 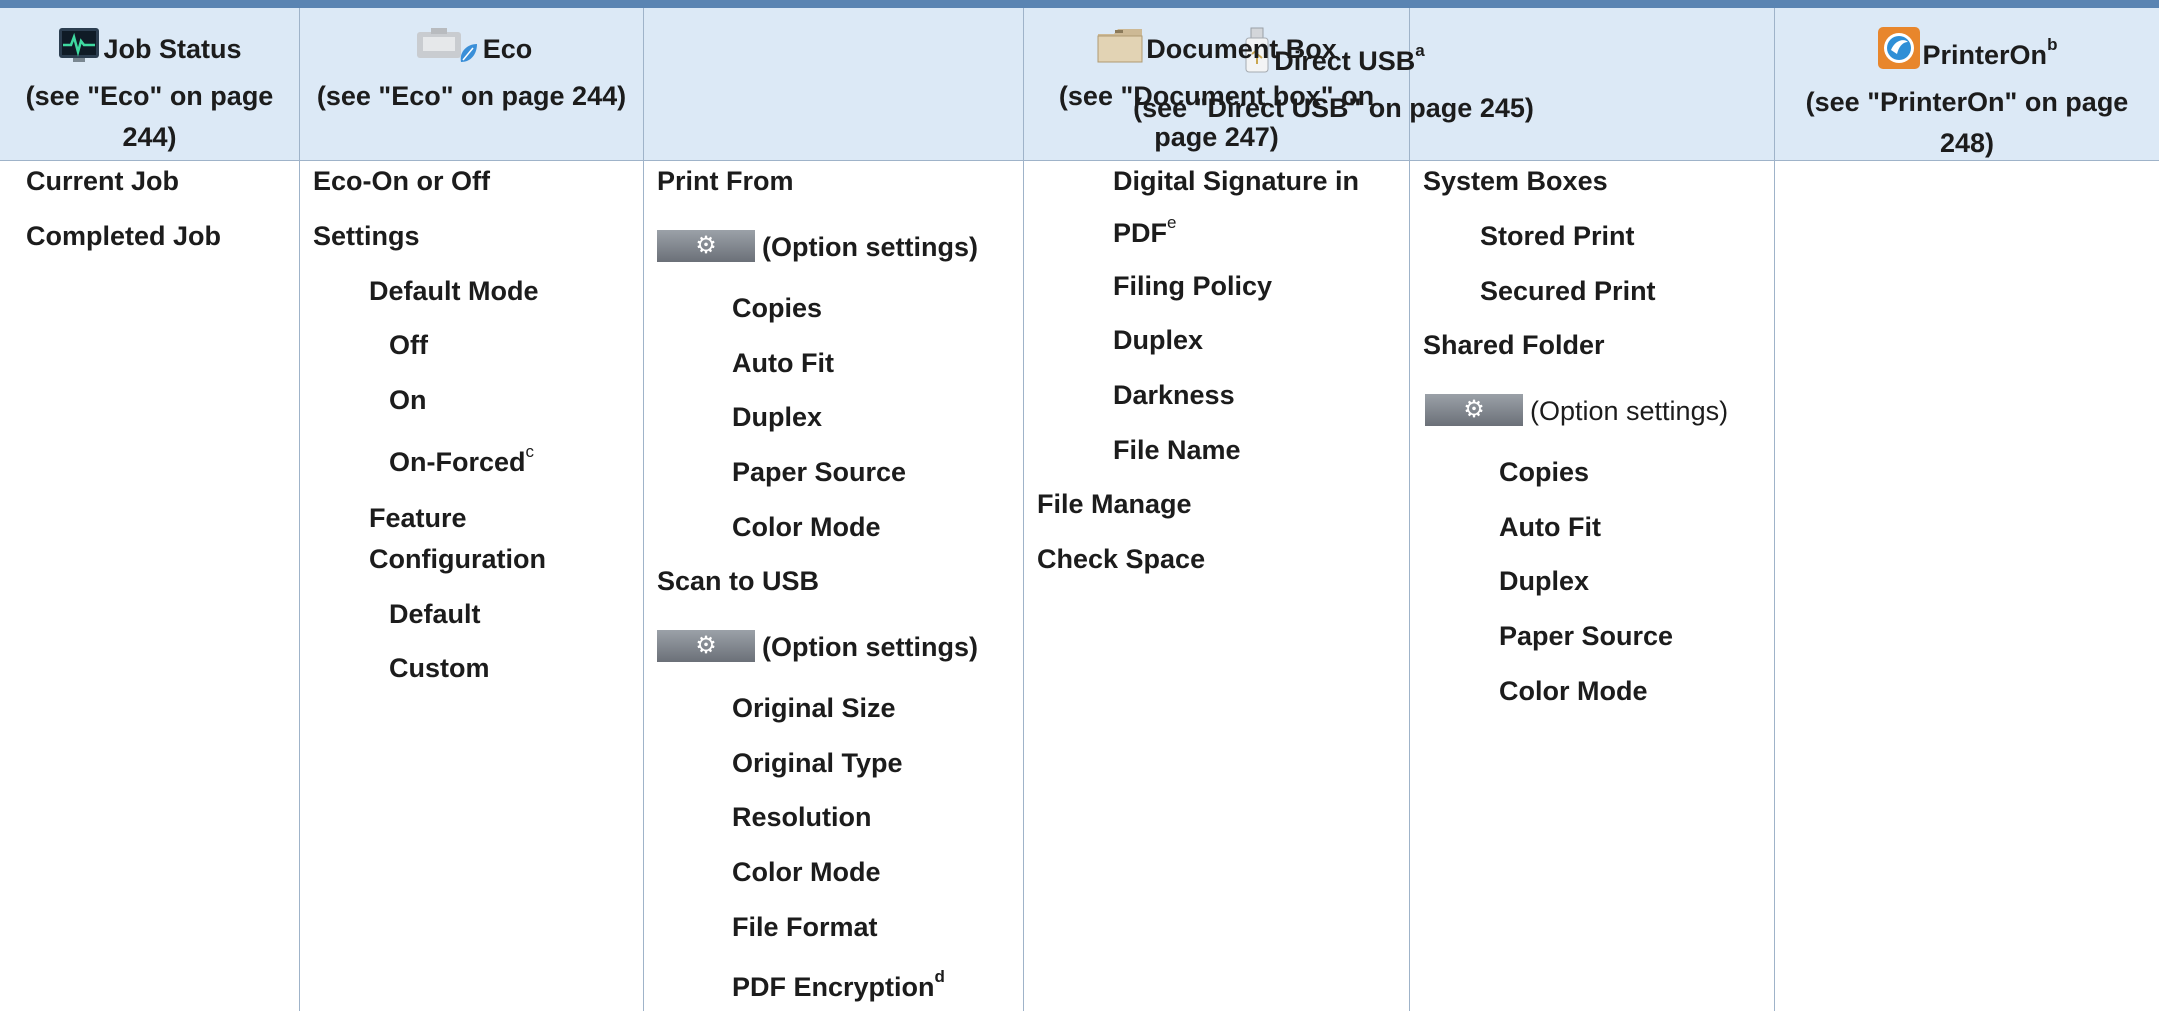 What do you see at coordinates (1177, 450) in the screenshot?
I see `usb-file-name: File Name` at bounding box center [1177, 450].